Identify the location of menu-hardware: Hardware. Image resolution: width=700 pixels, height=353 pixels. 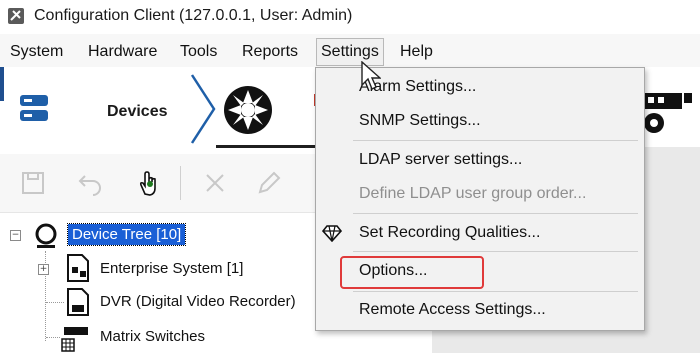
(122, 52).